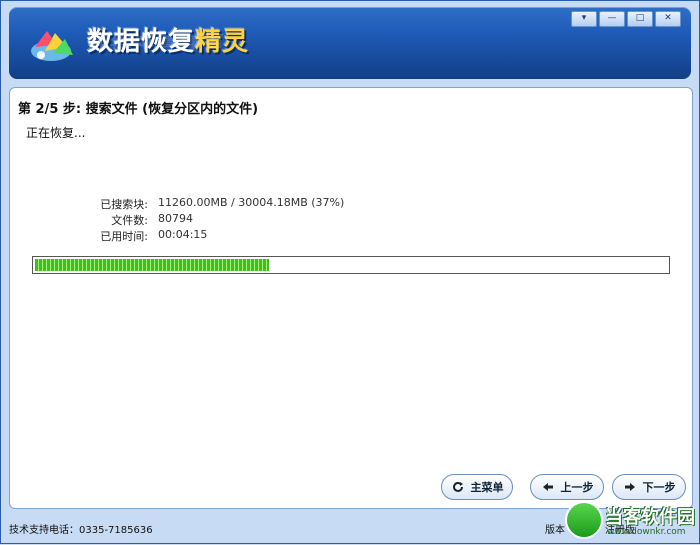  What do you see at coordinates (138, 109) in the screenshot?
I see `step-title: 第 2/5 步: 搜索文件 (恢复分区内的文件)` at bounding box center [138, 109].